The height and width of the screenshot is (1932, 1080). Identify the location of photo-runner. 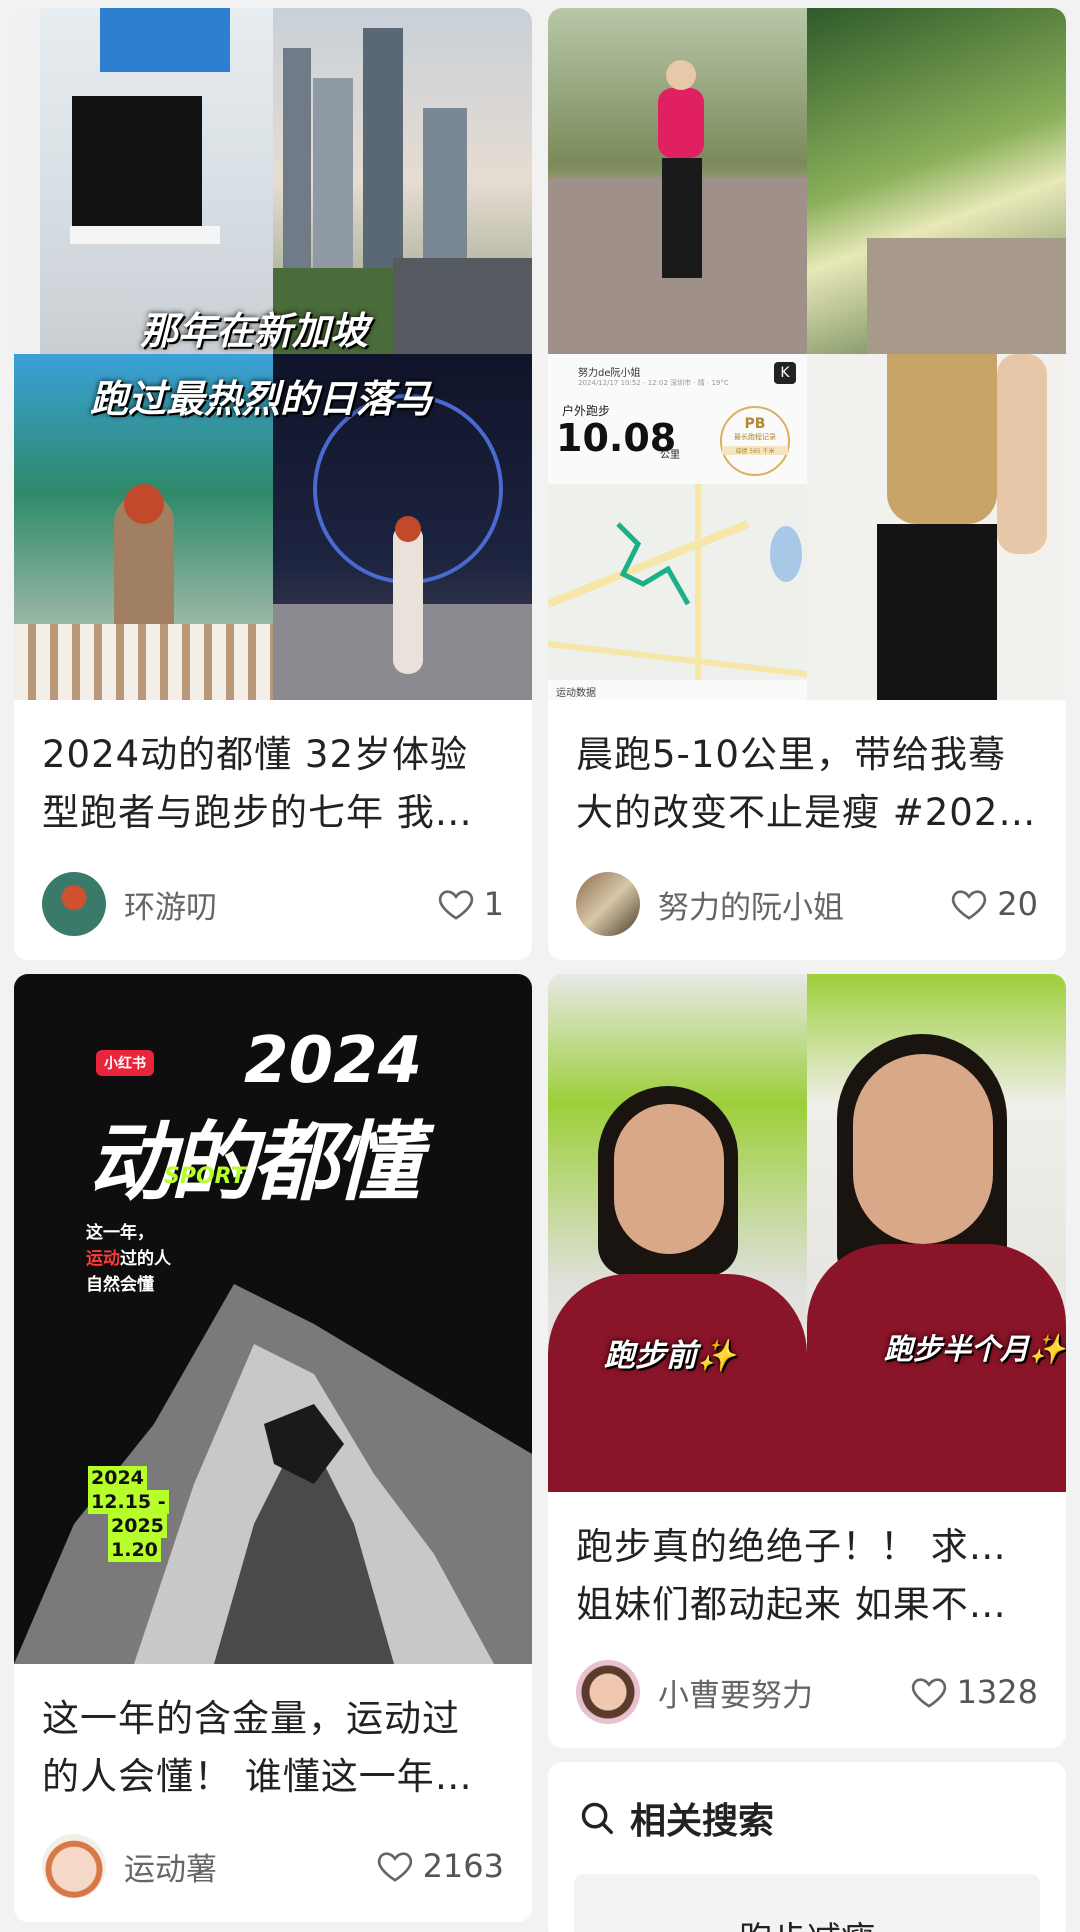
(677, 181).